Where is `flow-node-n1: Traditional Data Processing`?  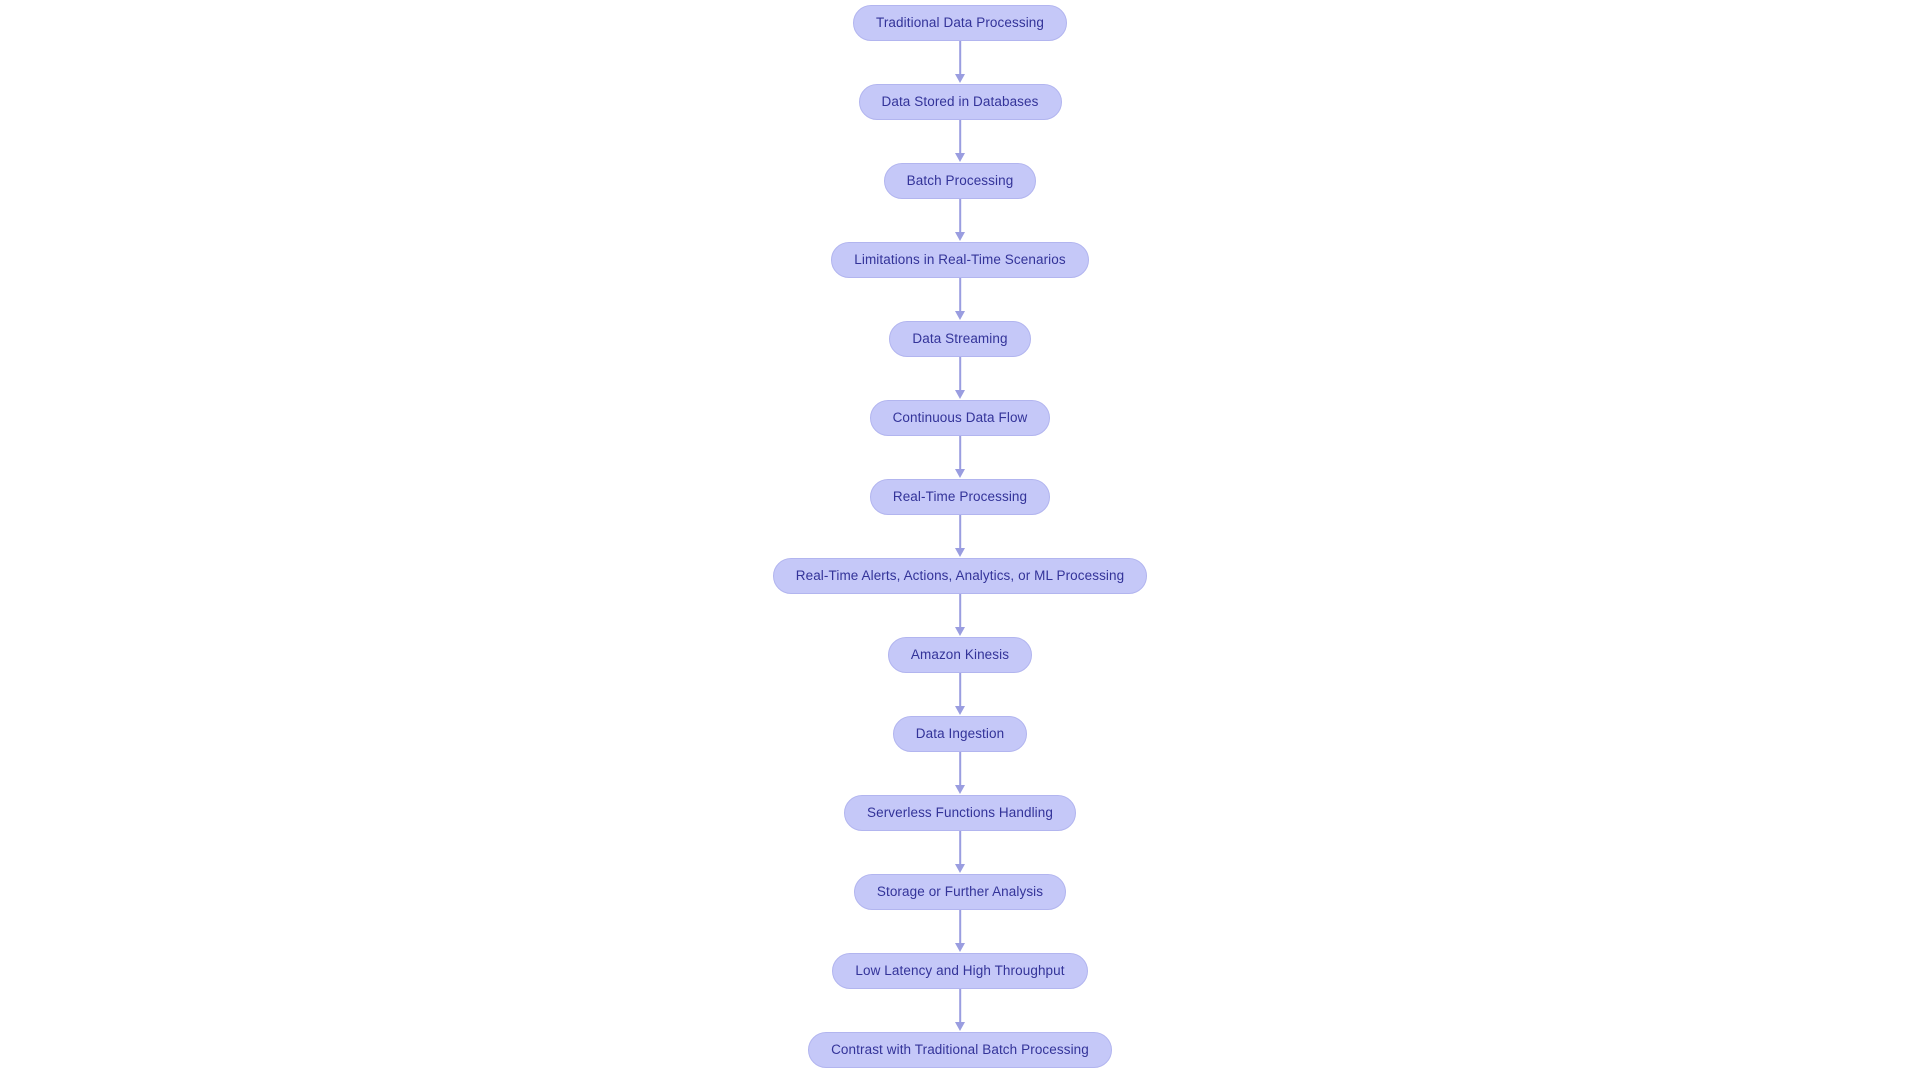 flow-node-n1: Traditional Data Processing is located at coordinates (960, 23).